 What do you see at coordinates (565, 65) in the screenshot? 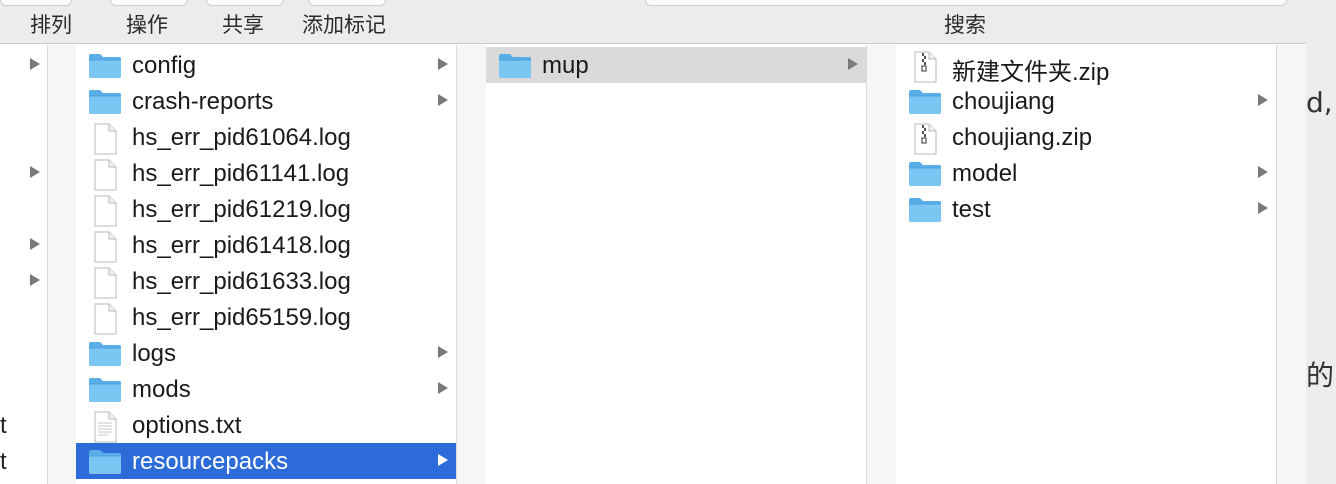
I see `file-name: mup` at bounding box center [565, 65].